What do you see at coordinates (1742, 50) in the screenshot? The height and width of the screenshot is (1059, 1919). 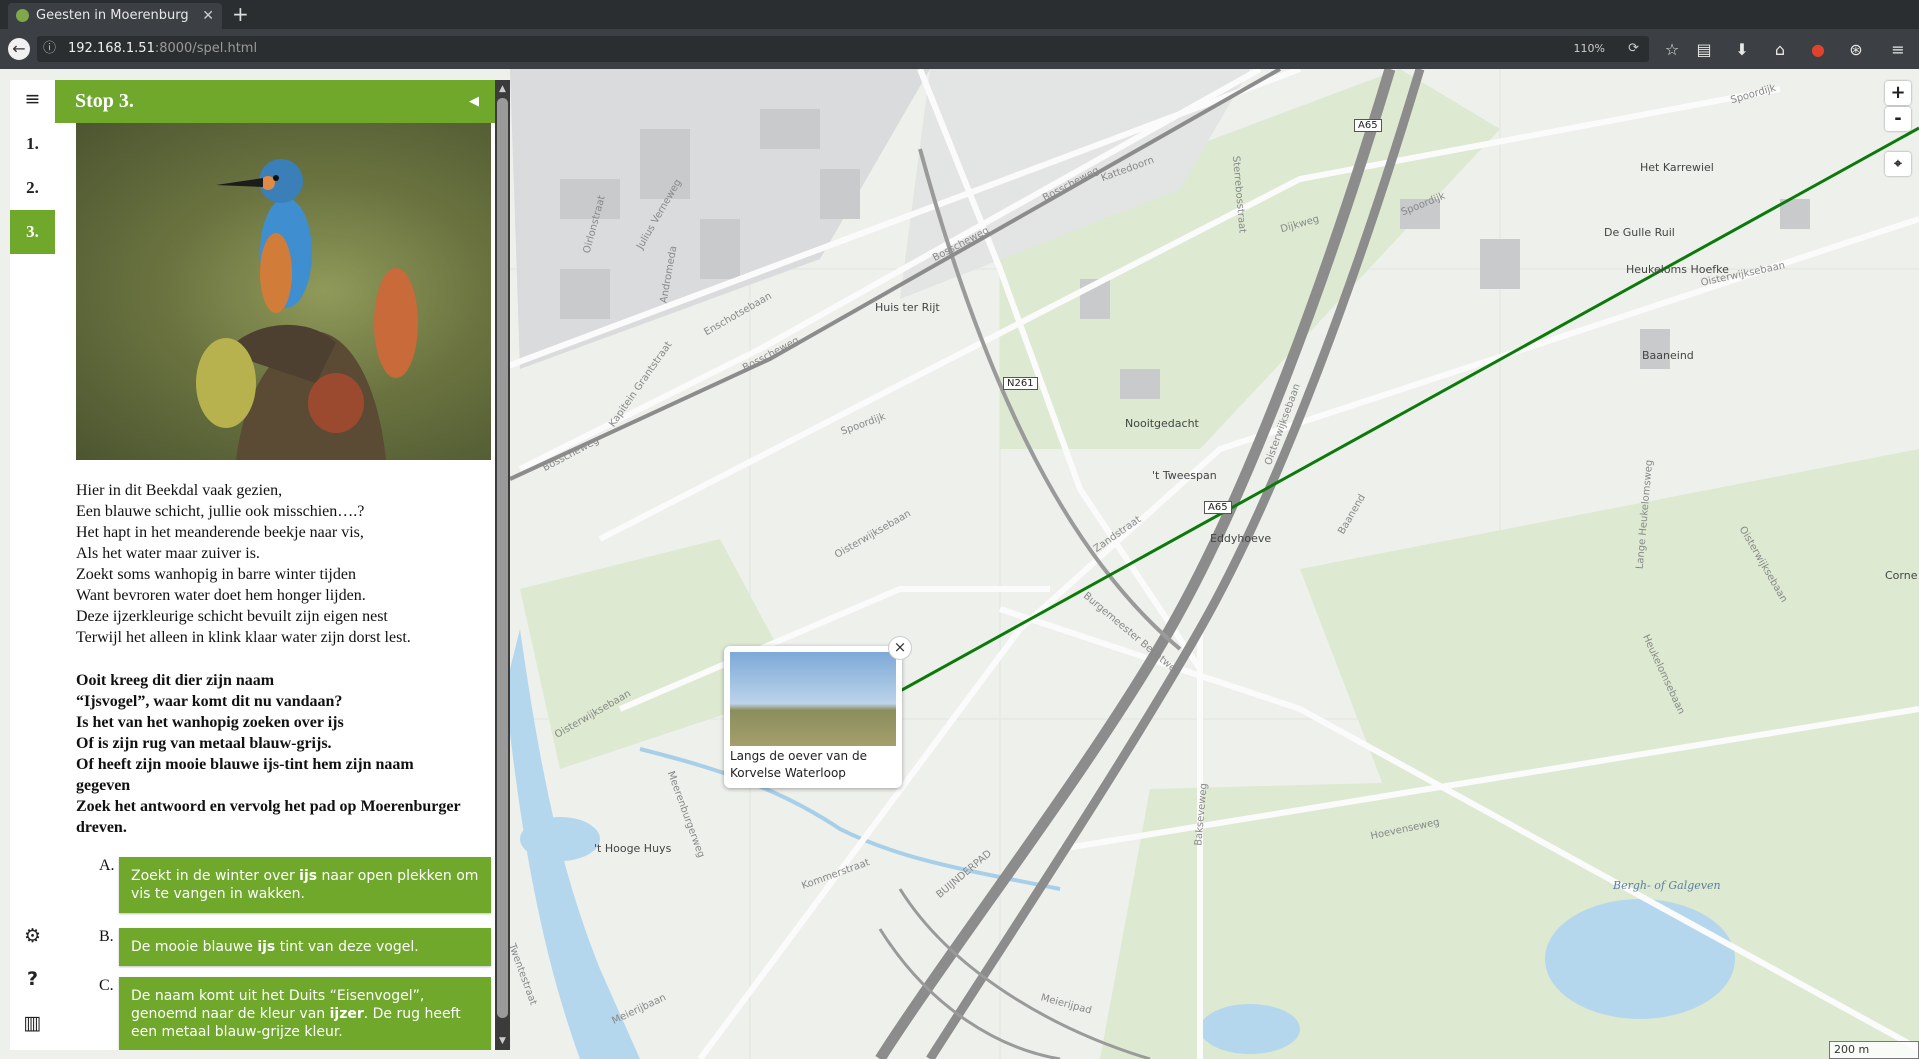 I see `download-icon: ⬇` at bounding box center [1742, 50].